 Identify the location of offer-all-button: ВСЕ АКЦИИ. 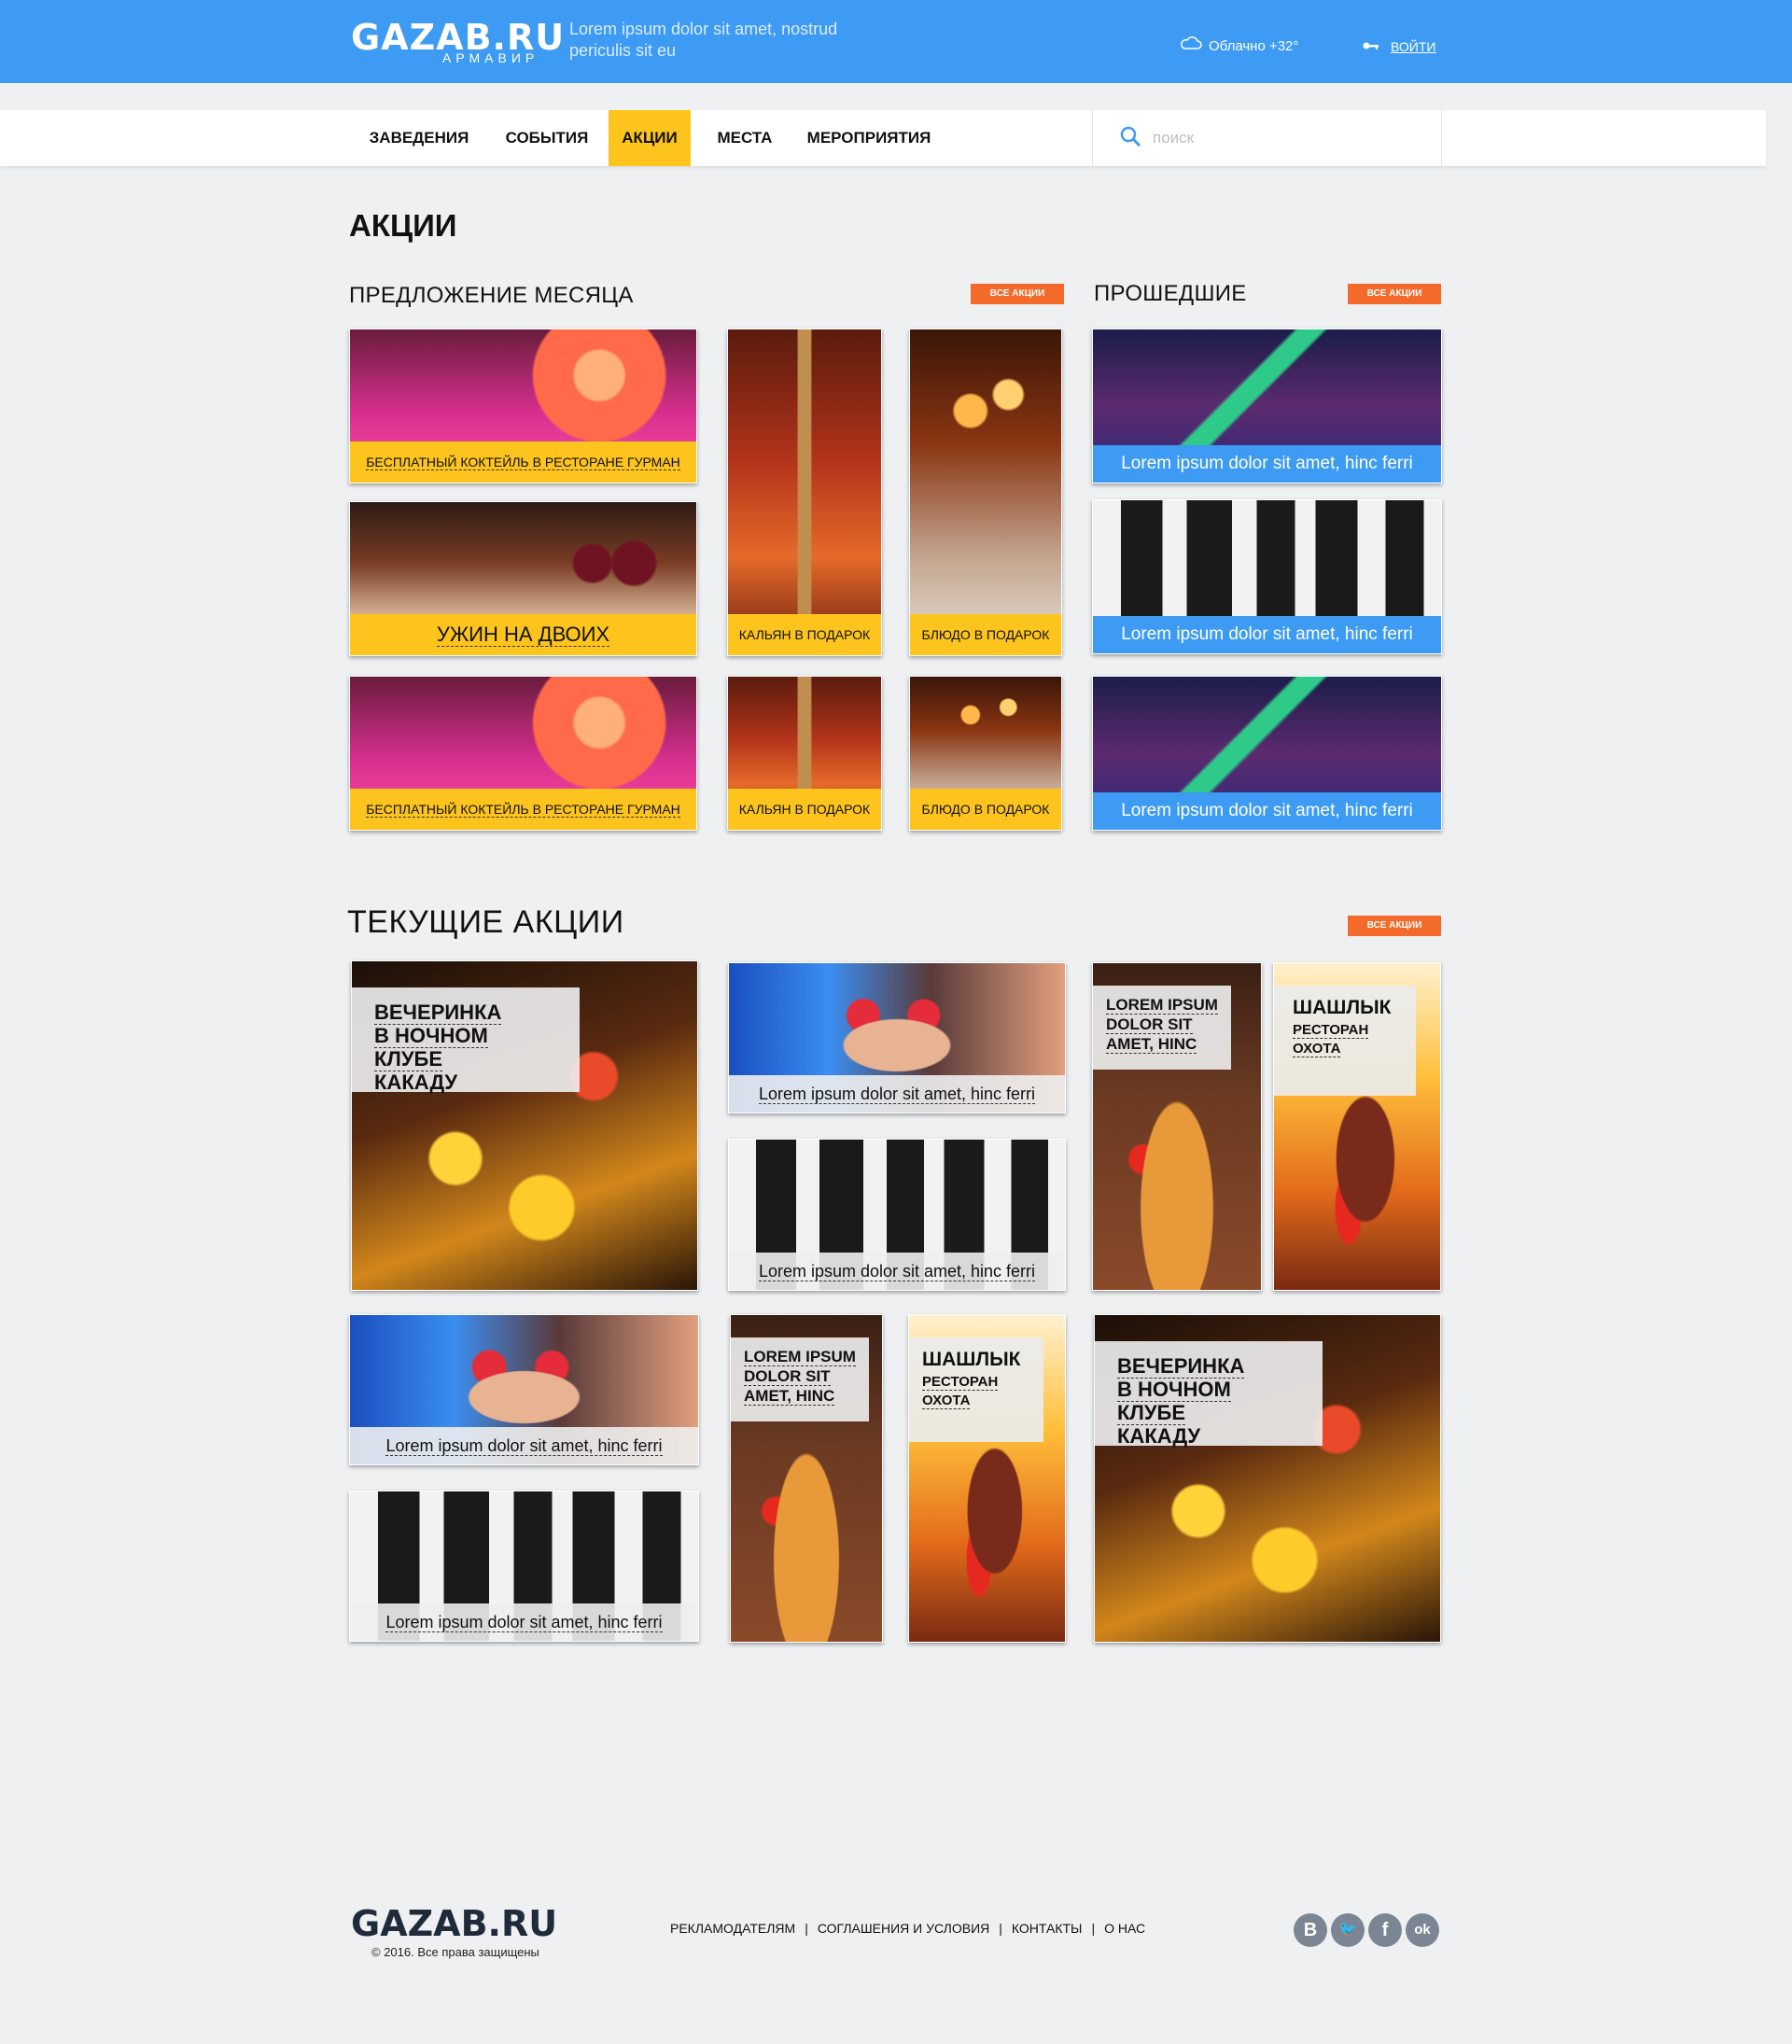
(1017, 294).